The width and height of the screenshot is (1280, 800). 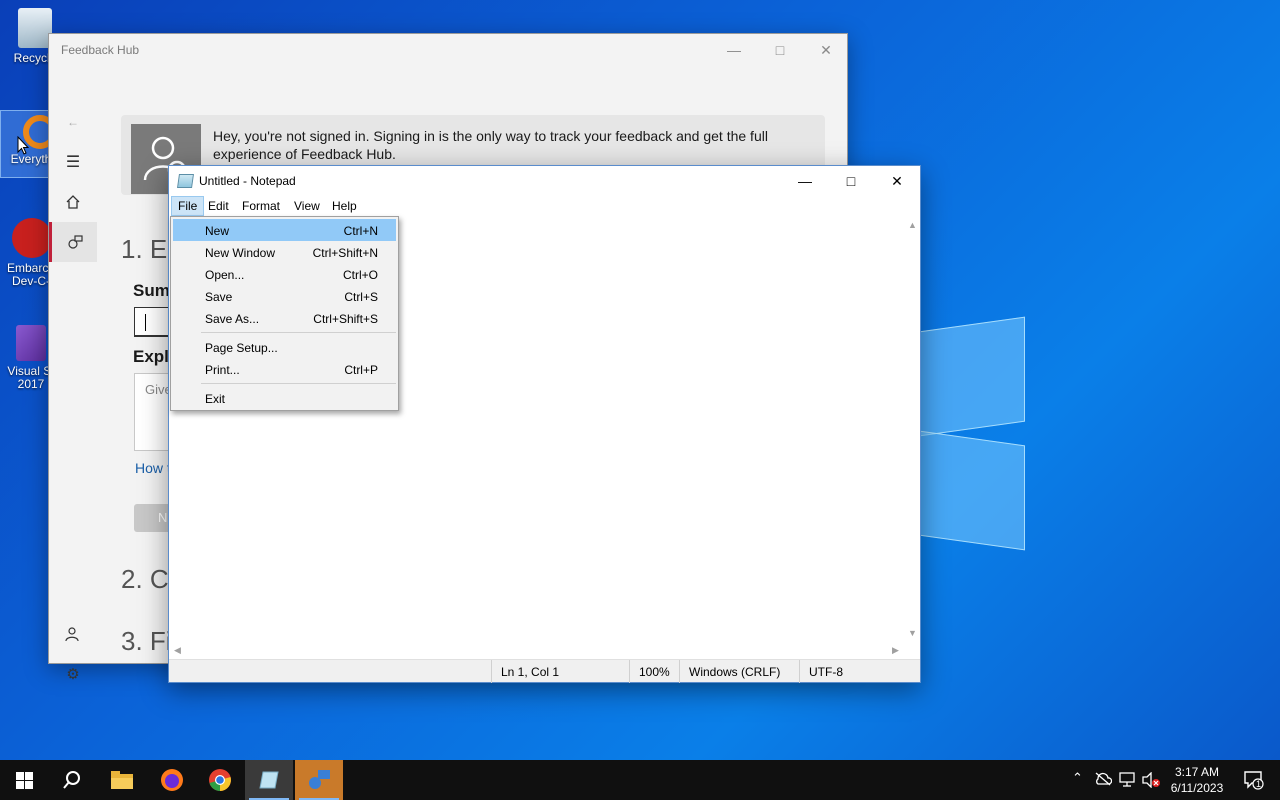 I want to click on menu-item-shortcut: Ctrl+S, so click(x=361, y=297).